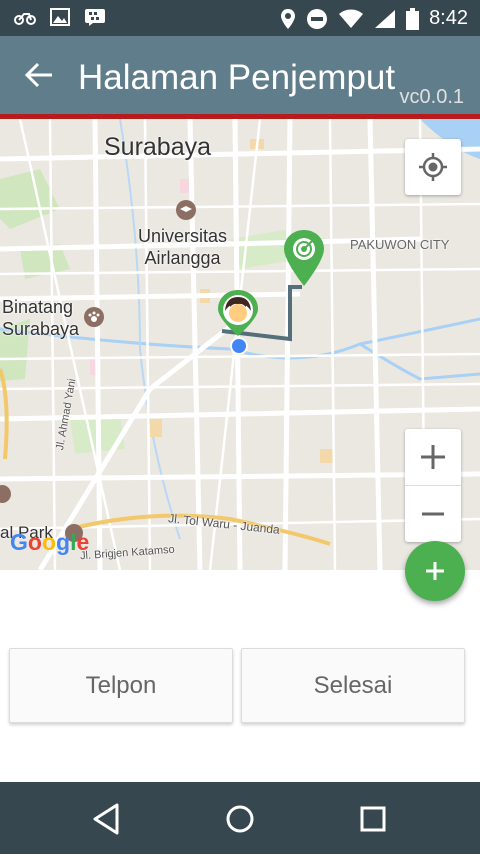 The height and width of the screenshot is (854, 480). Describe the element at coordinates (288, 18) in the screenshot. I see `location-icon` at that location.